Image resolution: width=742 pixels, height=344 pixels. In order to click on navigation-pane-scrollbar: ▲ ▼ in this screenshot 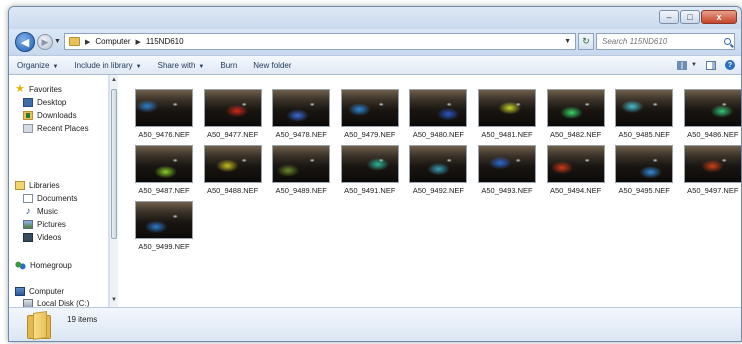, I will do `click(113, 191)`.